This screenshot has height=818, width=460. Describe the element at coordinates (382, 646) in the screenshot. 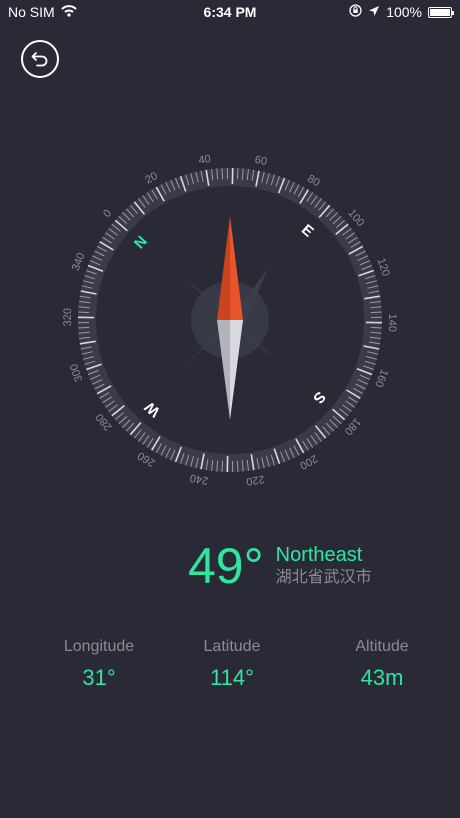

I see `altitude-label: Altitude` at that location.